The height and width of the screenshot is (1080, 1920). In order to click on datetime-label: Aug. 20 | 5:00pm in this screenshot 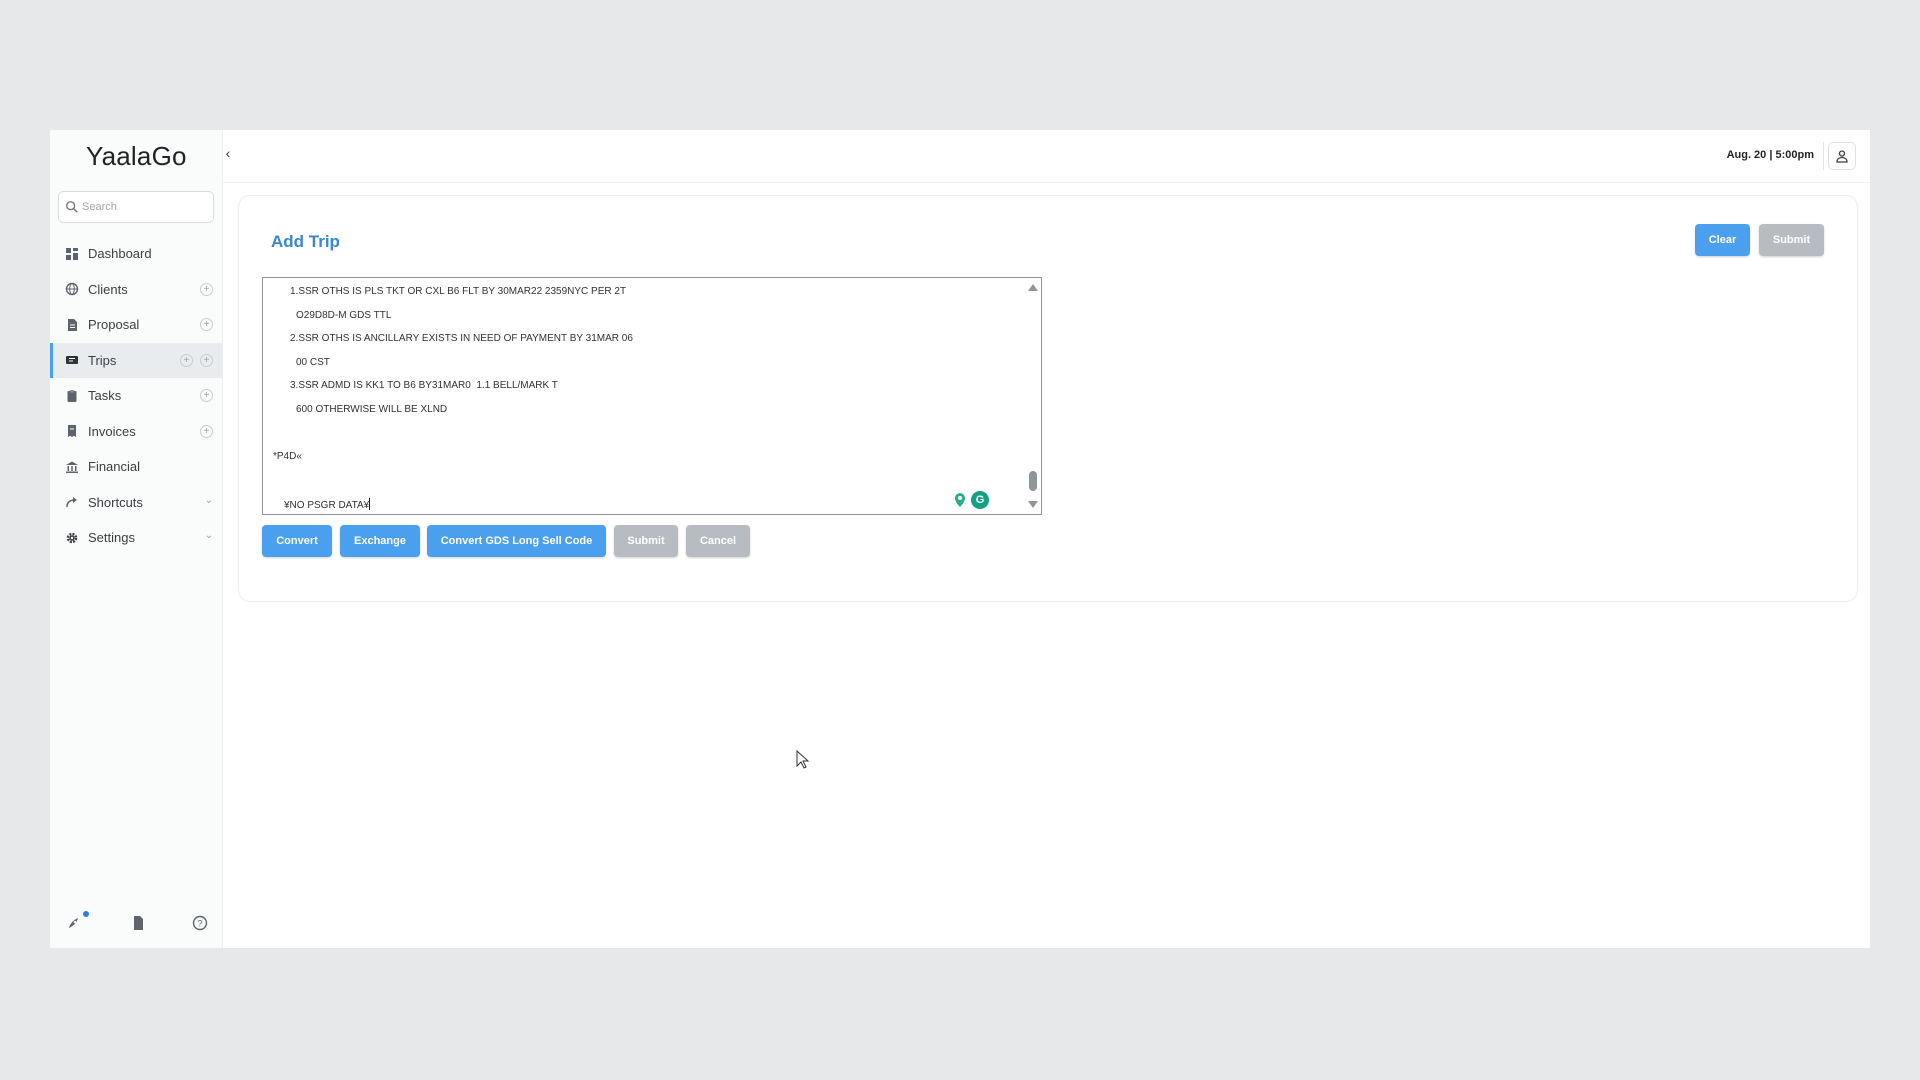, I will do `click(1770, 155)`.